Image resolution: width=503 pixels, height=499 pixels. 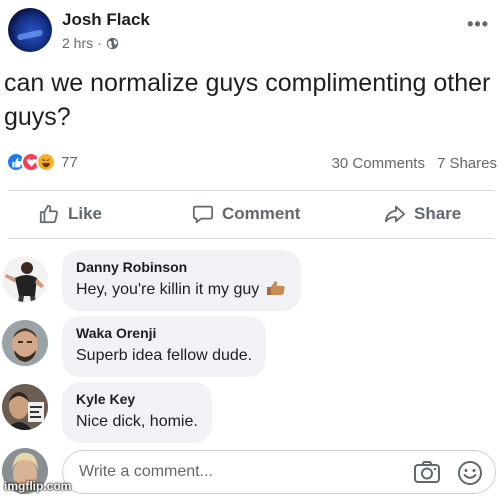 I want to click on more-options-icon: •••, so click(x=478, y=24).